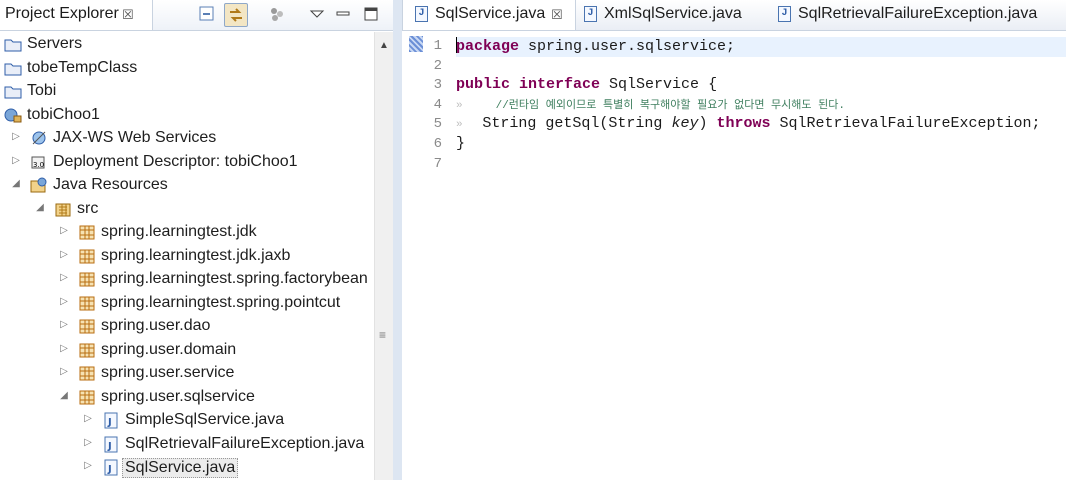 This screenshot has height=480, width=1066. Describe the element at coordinates (382, 335) in the screenshot. I see `scroll-grip-icon: ≡` at that location.